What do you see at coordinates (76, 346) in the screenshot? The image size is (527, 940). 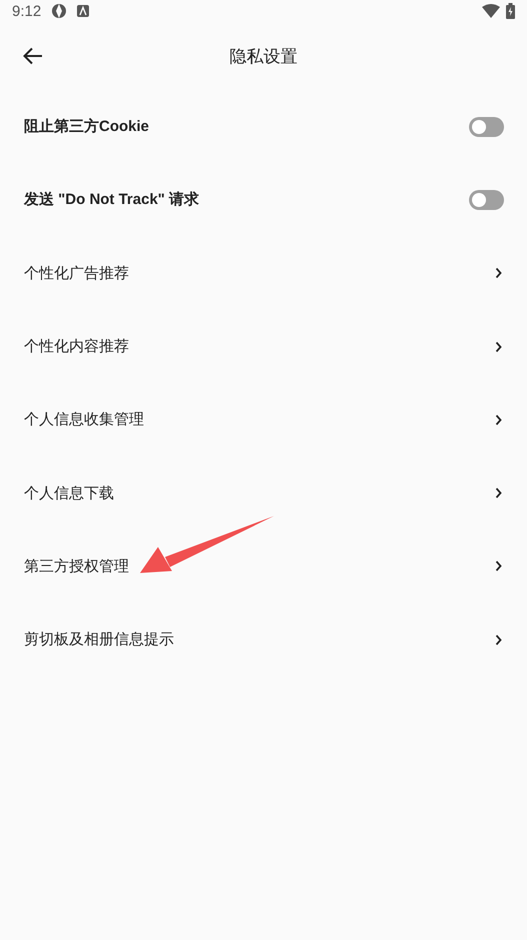 I see `item-label: 个性化内容推荐` at bounding box center [76, 346].